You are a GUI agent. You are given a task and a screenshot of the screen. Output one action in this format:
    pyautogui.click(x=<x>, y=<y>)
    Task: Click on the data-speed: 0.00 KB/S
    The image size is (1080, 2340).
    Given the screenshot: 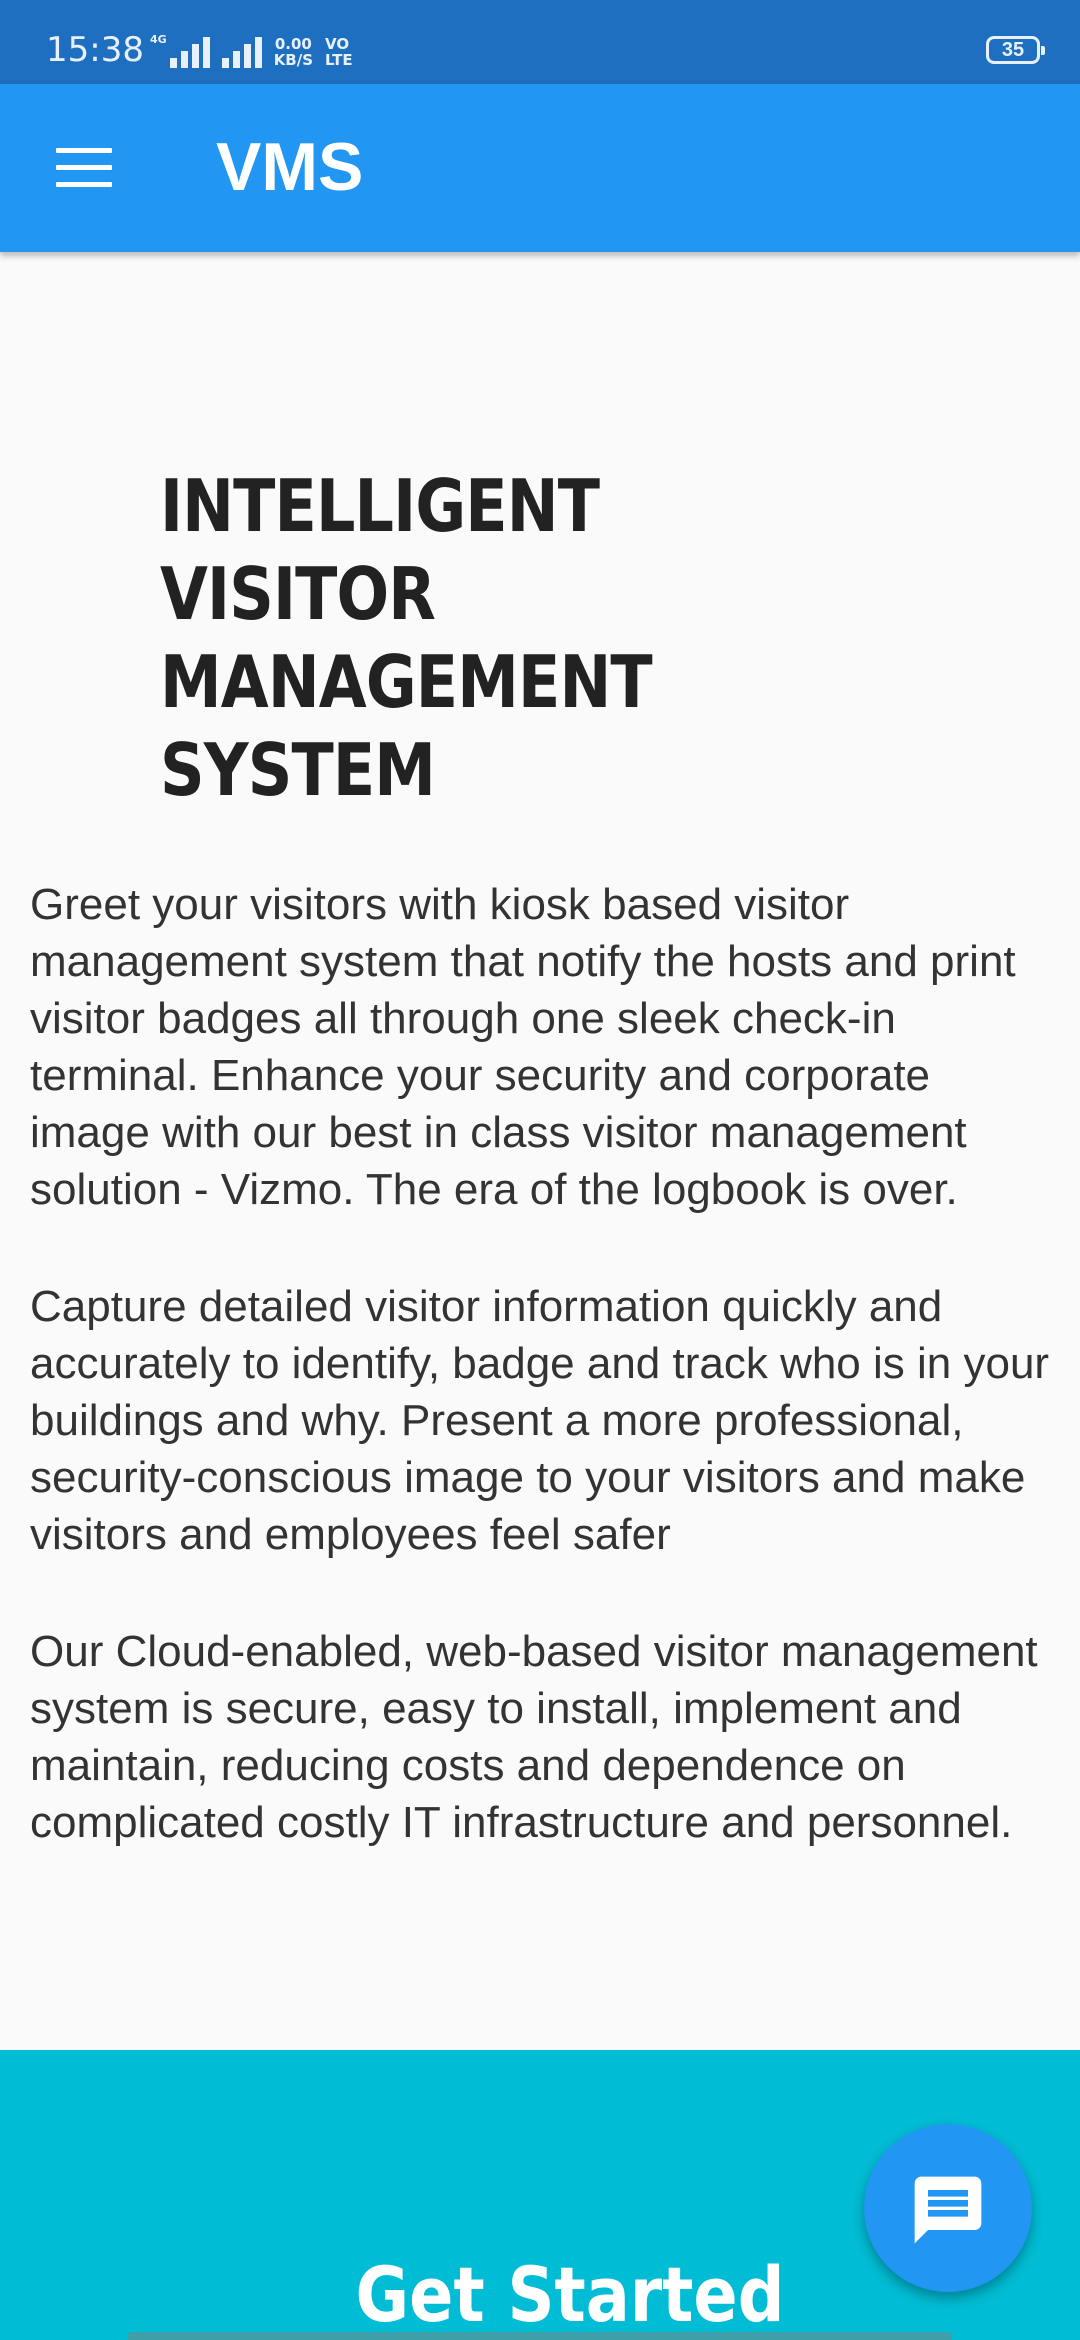 What is the action you would take?
    pyautogui.click(x=293, y=52)
    